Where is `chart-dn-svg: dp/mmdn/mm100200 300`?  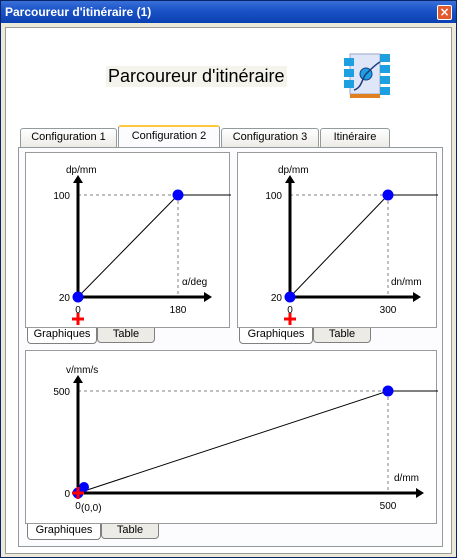
chart-dn-svg: dp/mmdn/mm100200 300 is located at coordinates (351, 245).